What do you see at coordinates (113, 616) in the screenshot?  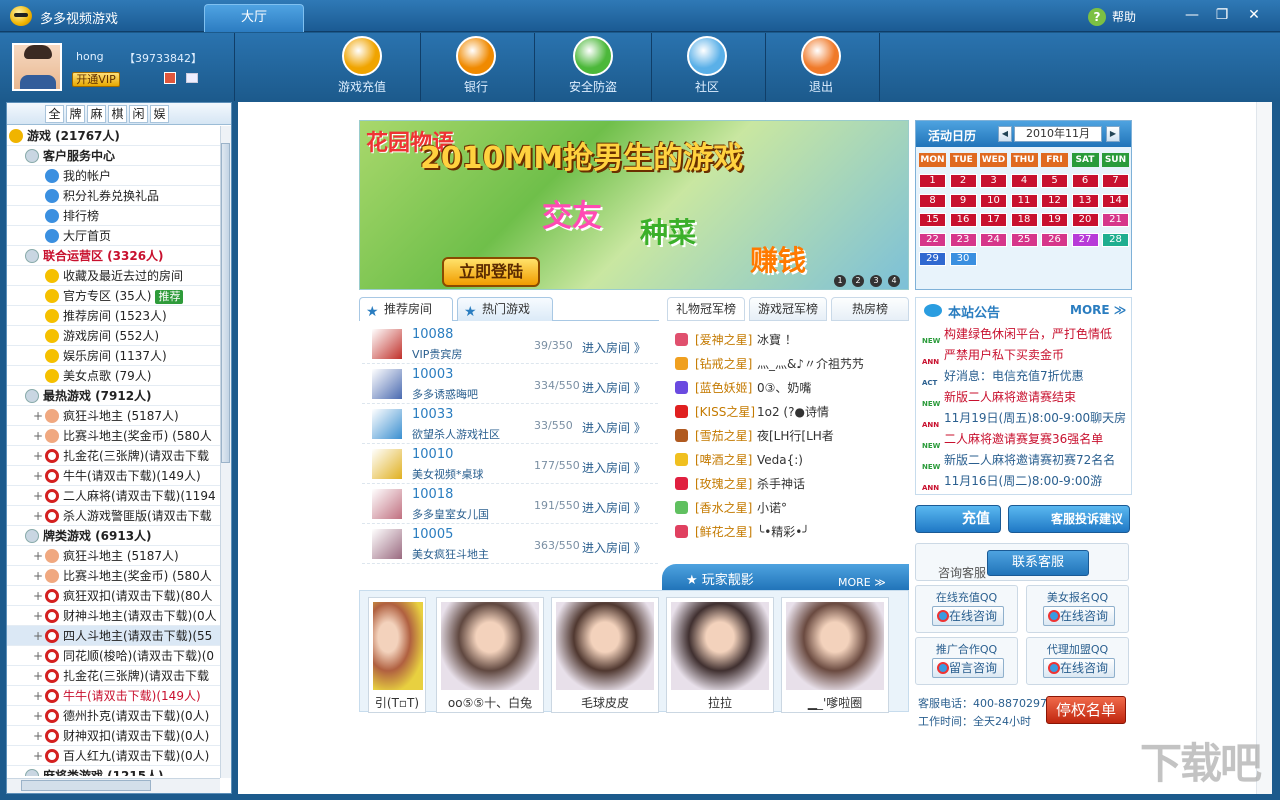 I see `tree-item: + 财神斗地主(请双击下载)(0人` at bounding box center [113, 616].